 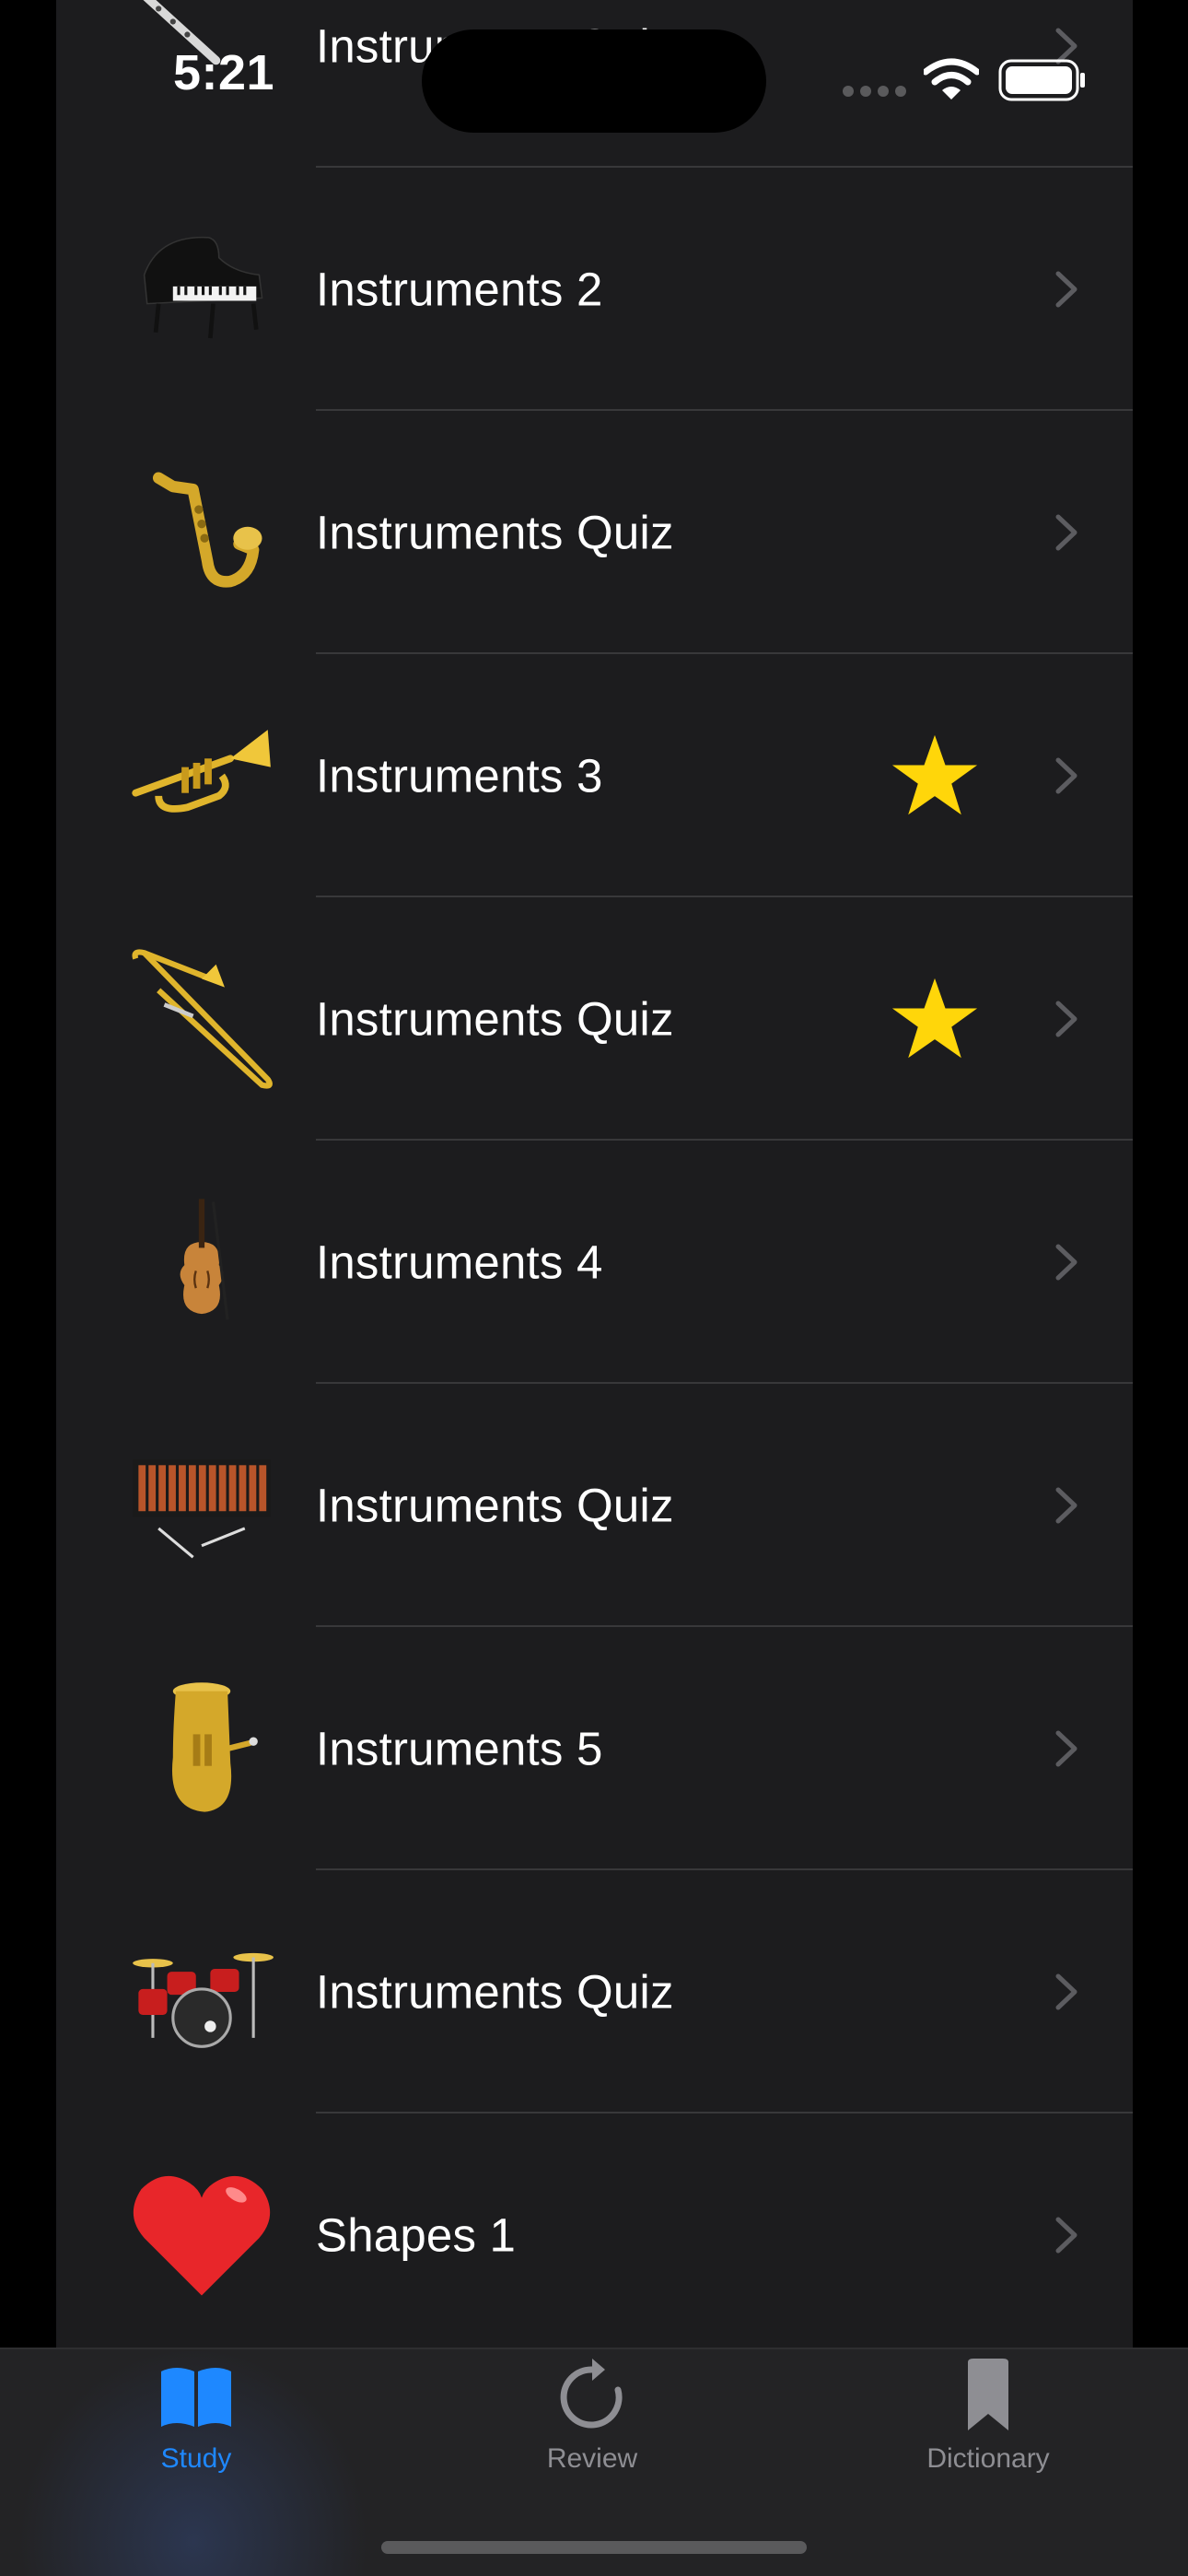 I want to click on tab-label: Study, so click(x=196, y=2458).